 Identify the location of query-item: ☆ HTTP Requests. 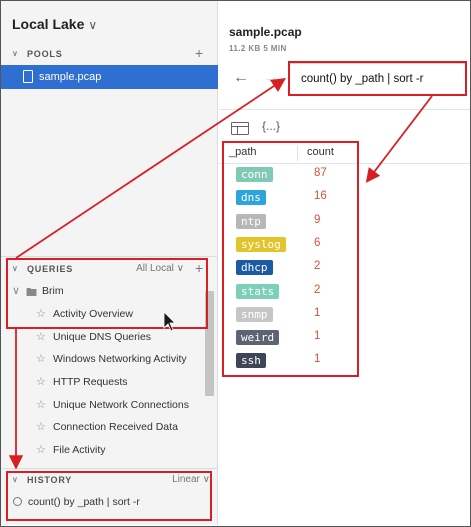
(101, 382).